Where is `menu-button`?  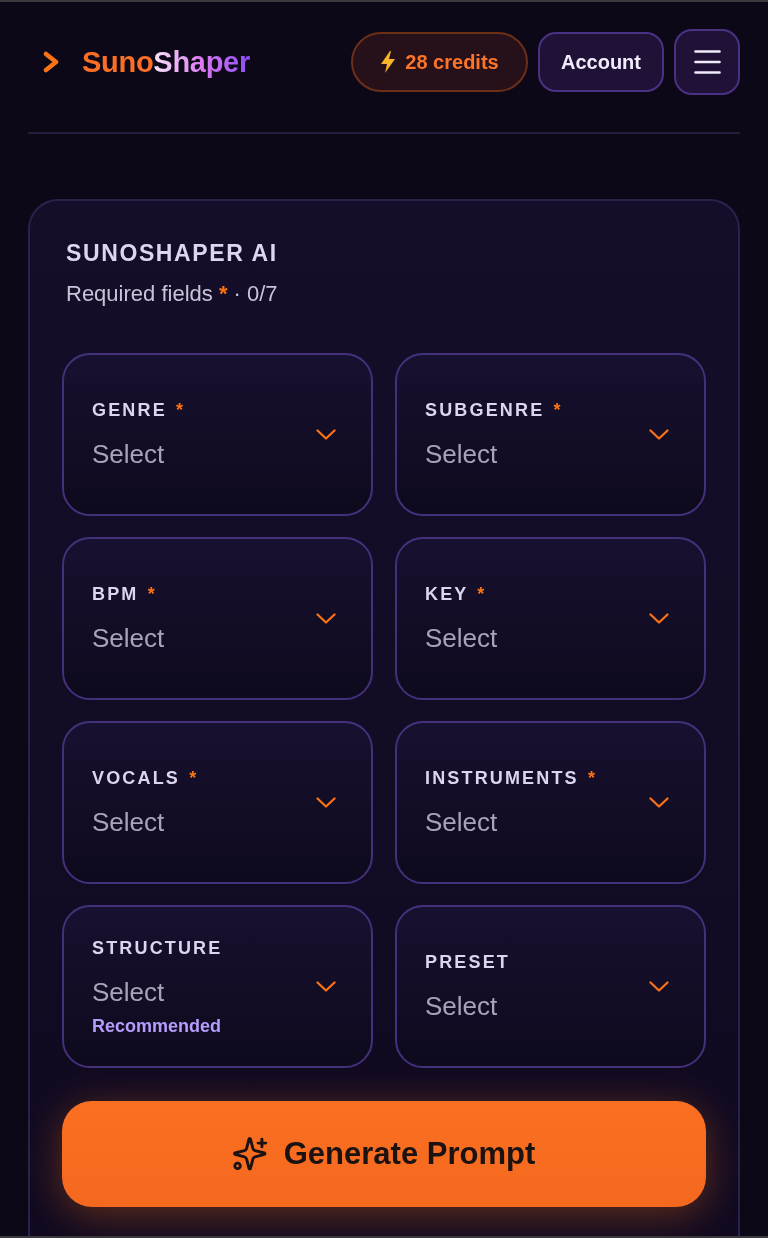 menu-button is located at coordinates (707, 62).